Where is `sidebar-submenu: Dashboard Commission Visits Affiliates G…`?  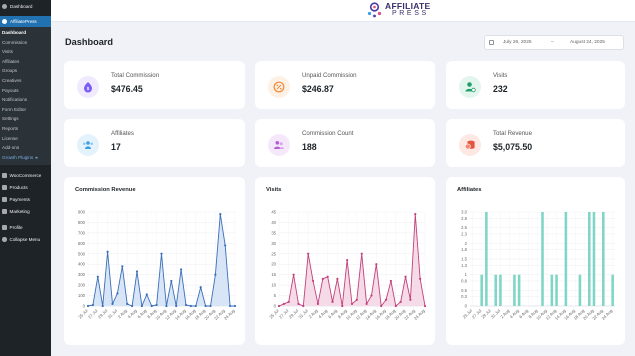 sidebar-submenu: Dashboard Commission Visits Affiliates G… is located at coordinates (25, 96).